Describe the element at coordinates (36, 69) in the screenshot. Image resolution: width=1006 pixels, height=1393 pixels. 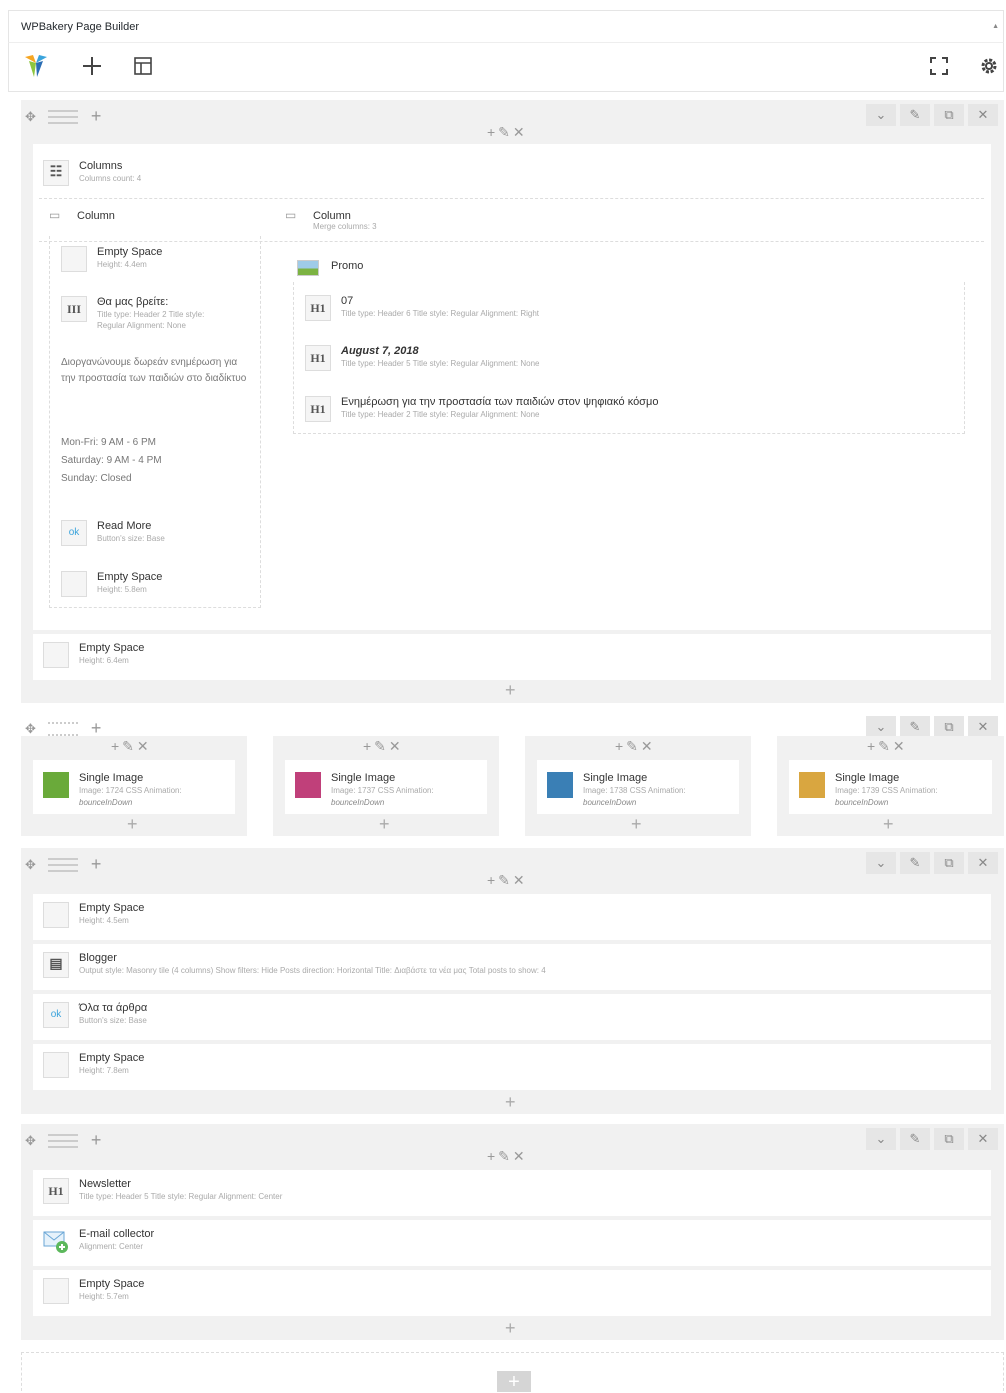
I see `wpbakery-logo-icon` at that location.